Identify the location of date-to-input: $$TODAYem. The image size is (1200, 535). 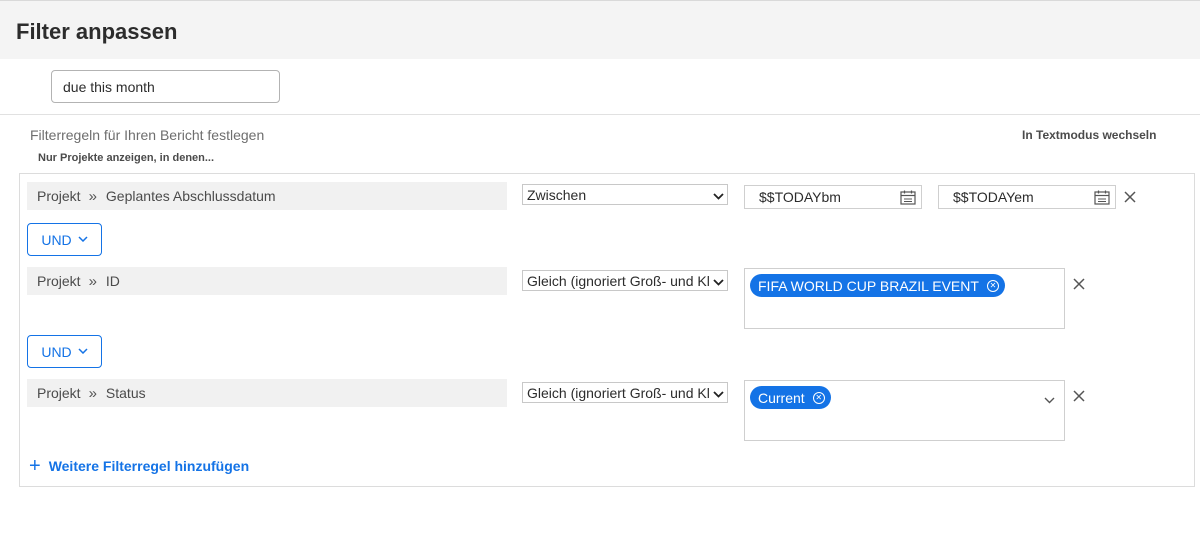
(1027, 197).